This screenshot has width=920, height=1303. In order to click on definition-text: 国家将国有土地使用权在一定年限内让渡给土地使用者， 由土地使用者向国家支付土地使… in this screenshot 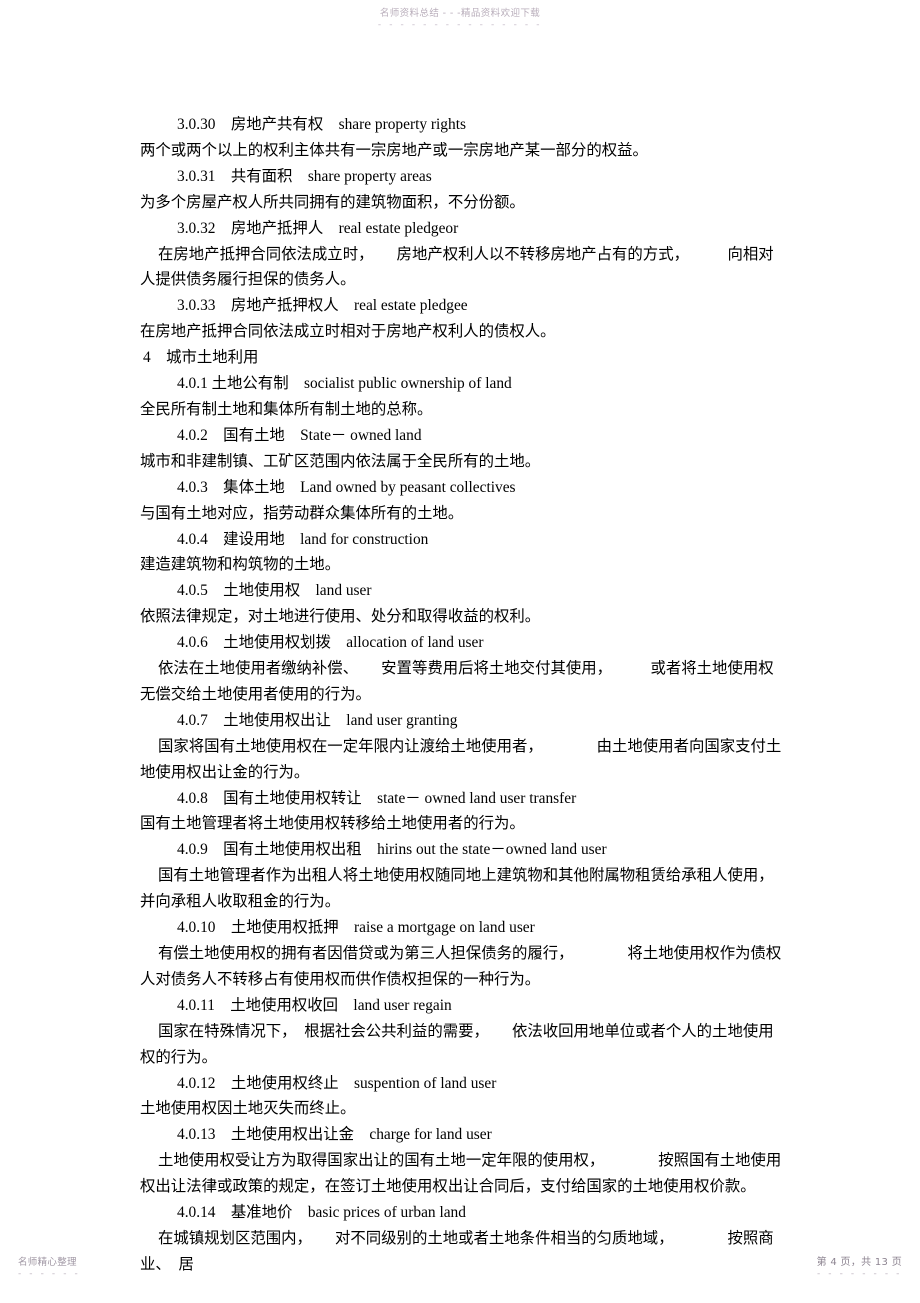, I will do `click(461, 759)`.